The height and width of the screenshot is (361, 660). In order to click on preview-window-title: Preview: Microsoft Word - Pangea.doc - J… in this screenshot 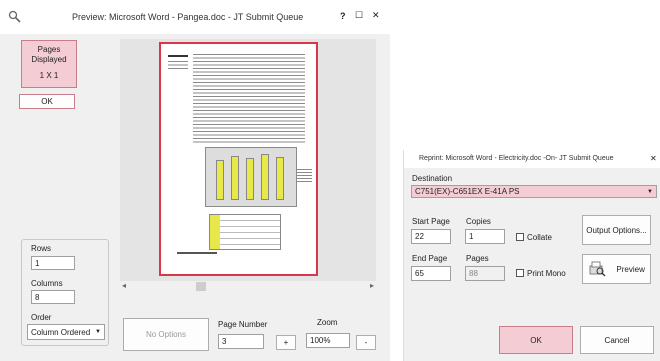, I will do `click(188, 17)`.